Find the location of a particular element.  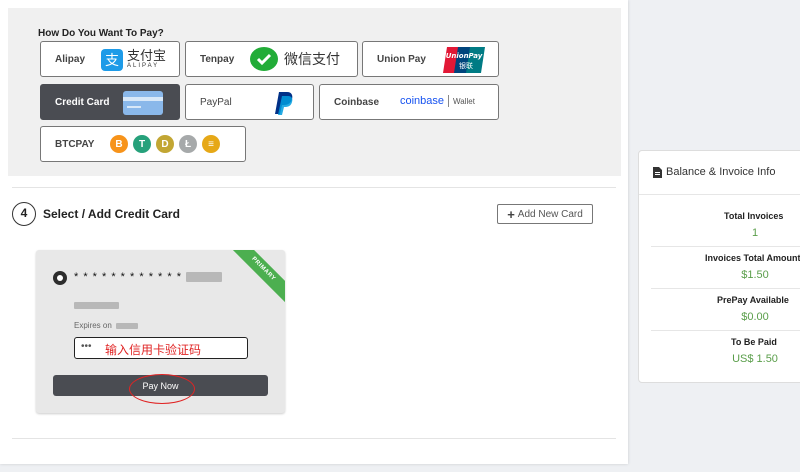

payment-option-label: Tenpay is located at coordinates (217, 59).